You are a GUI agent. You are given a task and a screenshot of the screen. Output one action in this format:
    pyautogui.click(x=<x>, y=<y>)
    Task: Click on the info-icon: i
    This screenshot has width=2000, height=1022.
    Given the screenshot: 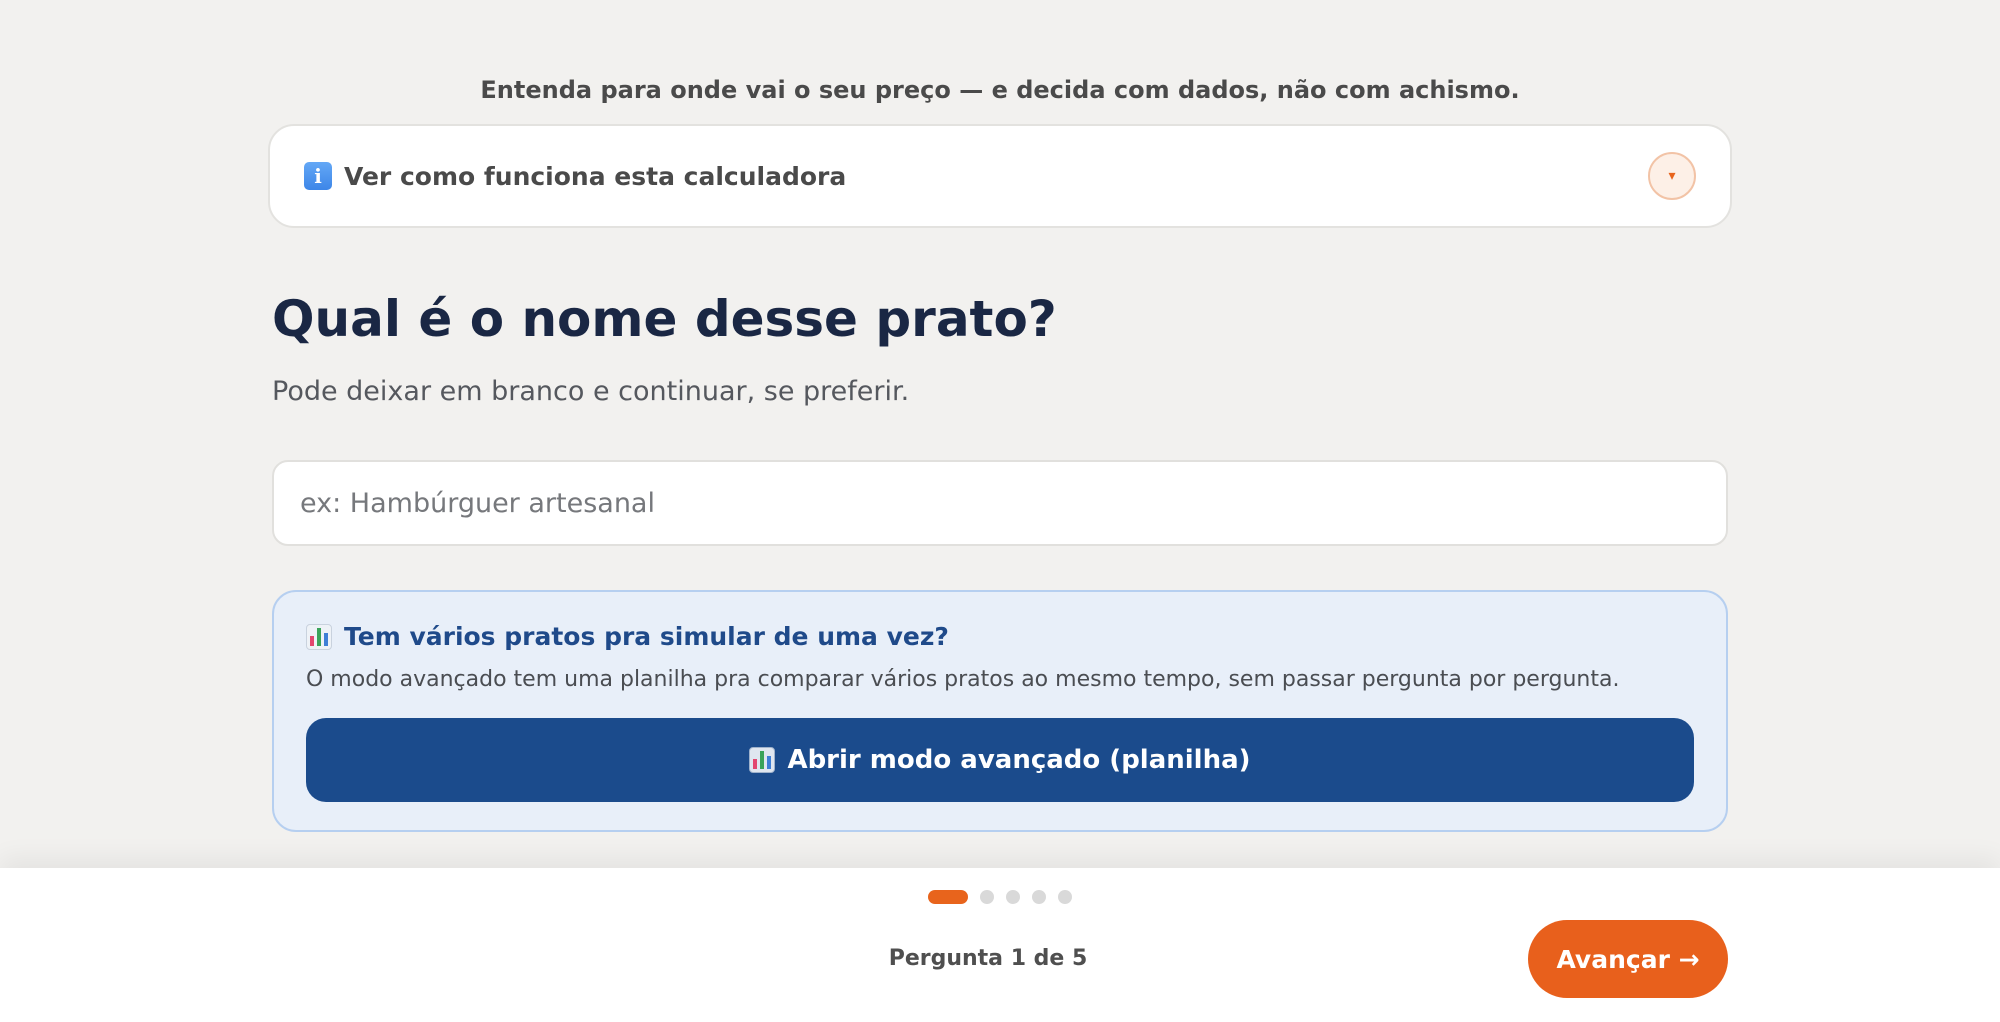 What is the action you would take?
    pyautogui.click(x=318, y=176)
    